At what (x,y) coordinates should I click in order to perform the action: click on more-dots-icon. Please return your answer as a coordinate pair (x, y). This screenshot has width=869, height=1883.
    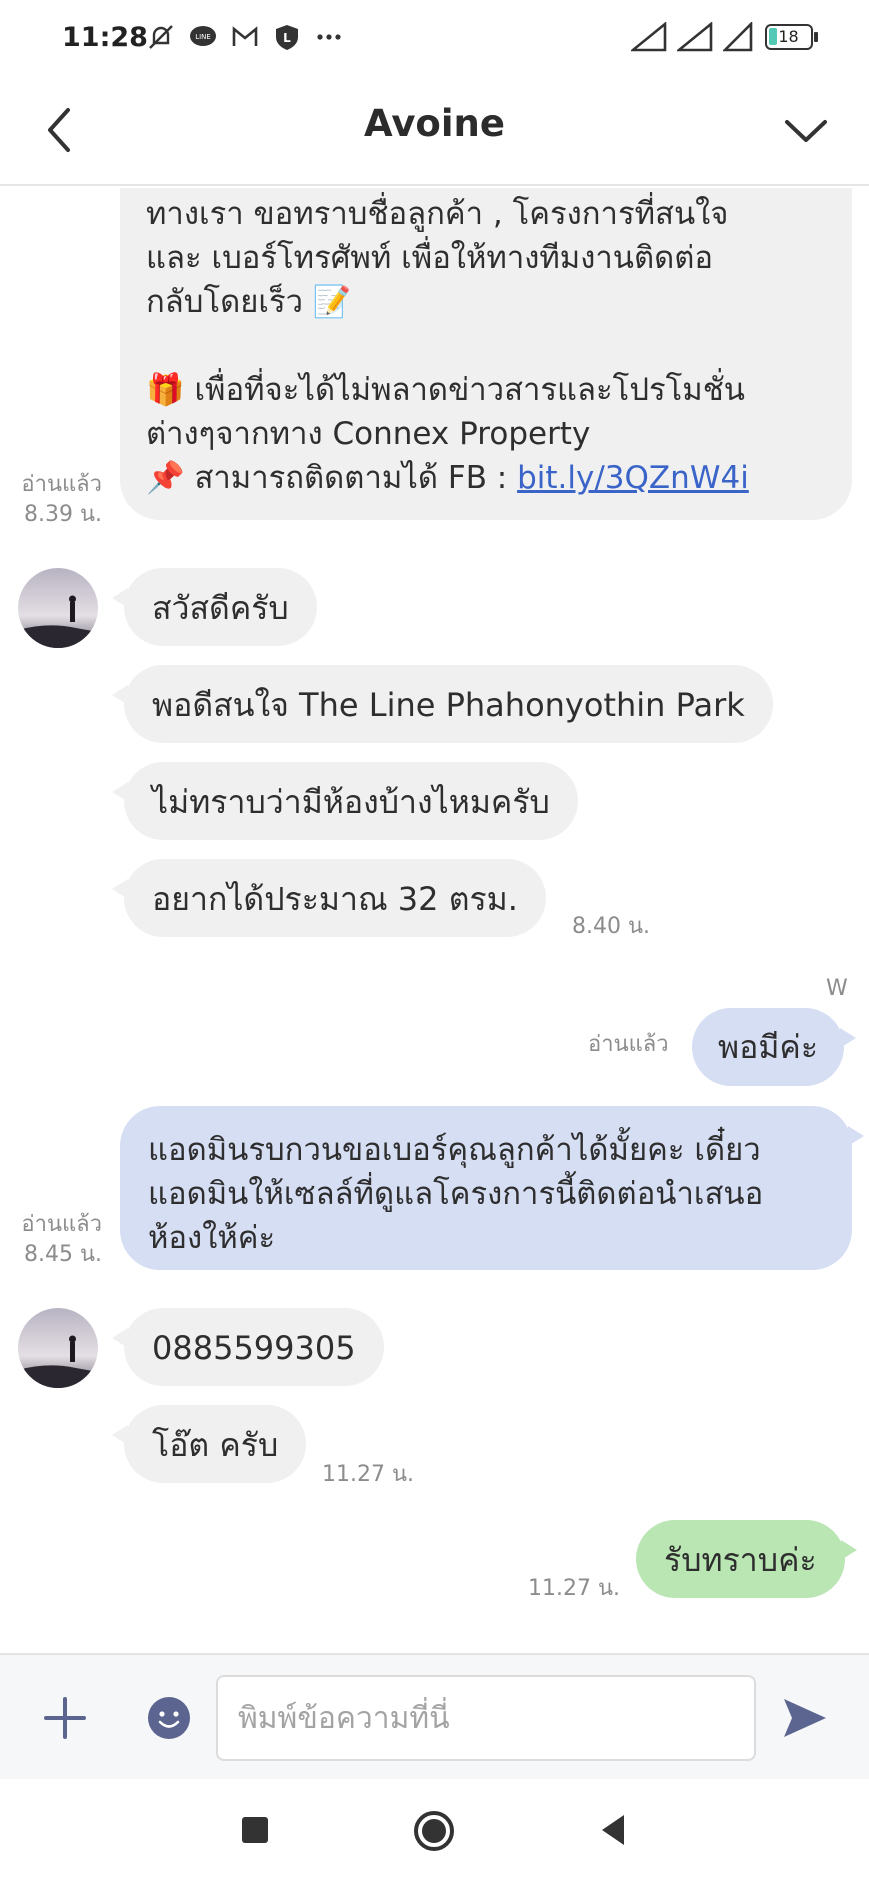
    Looking at the image, I should click on (329, 37).